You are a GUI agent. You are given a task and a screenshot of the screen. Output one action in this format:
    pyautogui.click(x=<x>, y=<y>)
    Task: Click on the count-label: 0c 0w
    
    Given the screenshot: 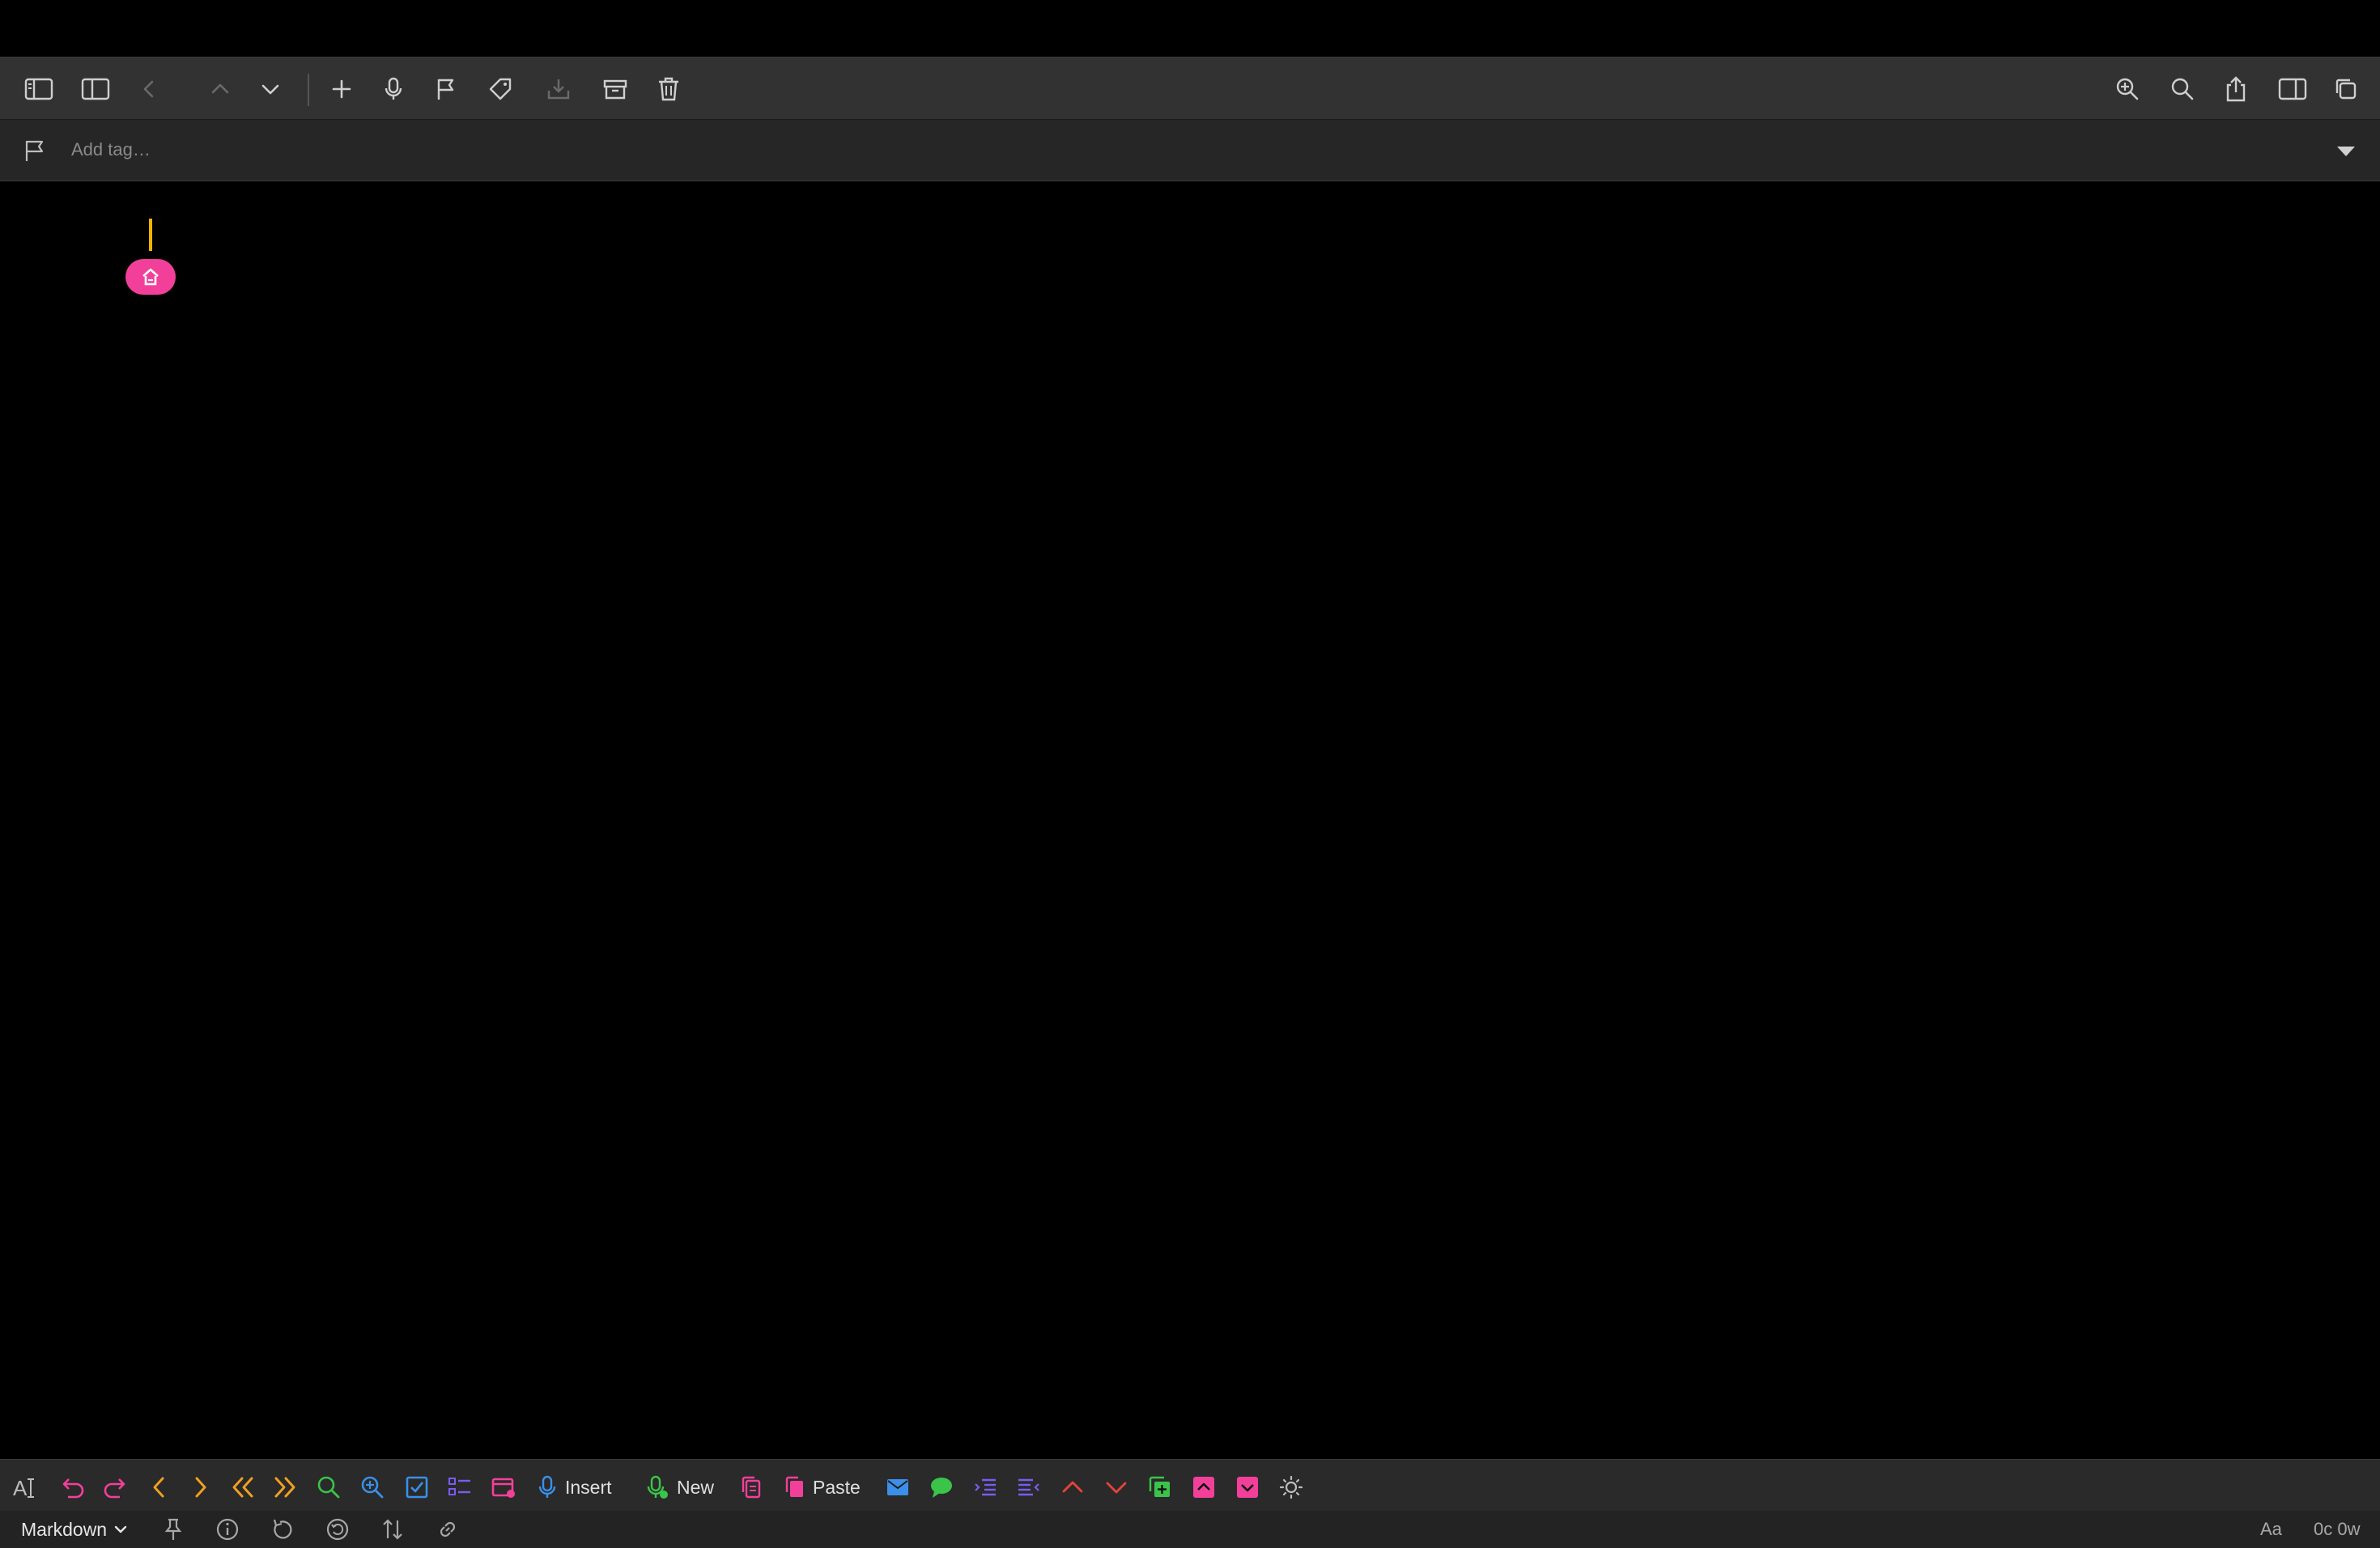 What is the action you would take?
    pyautogui.click(x=2337, y=1529)
    